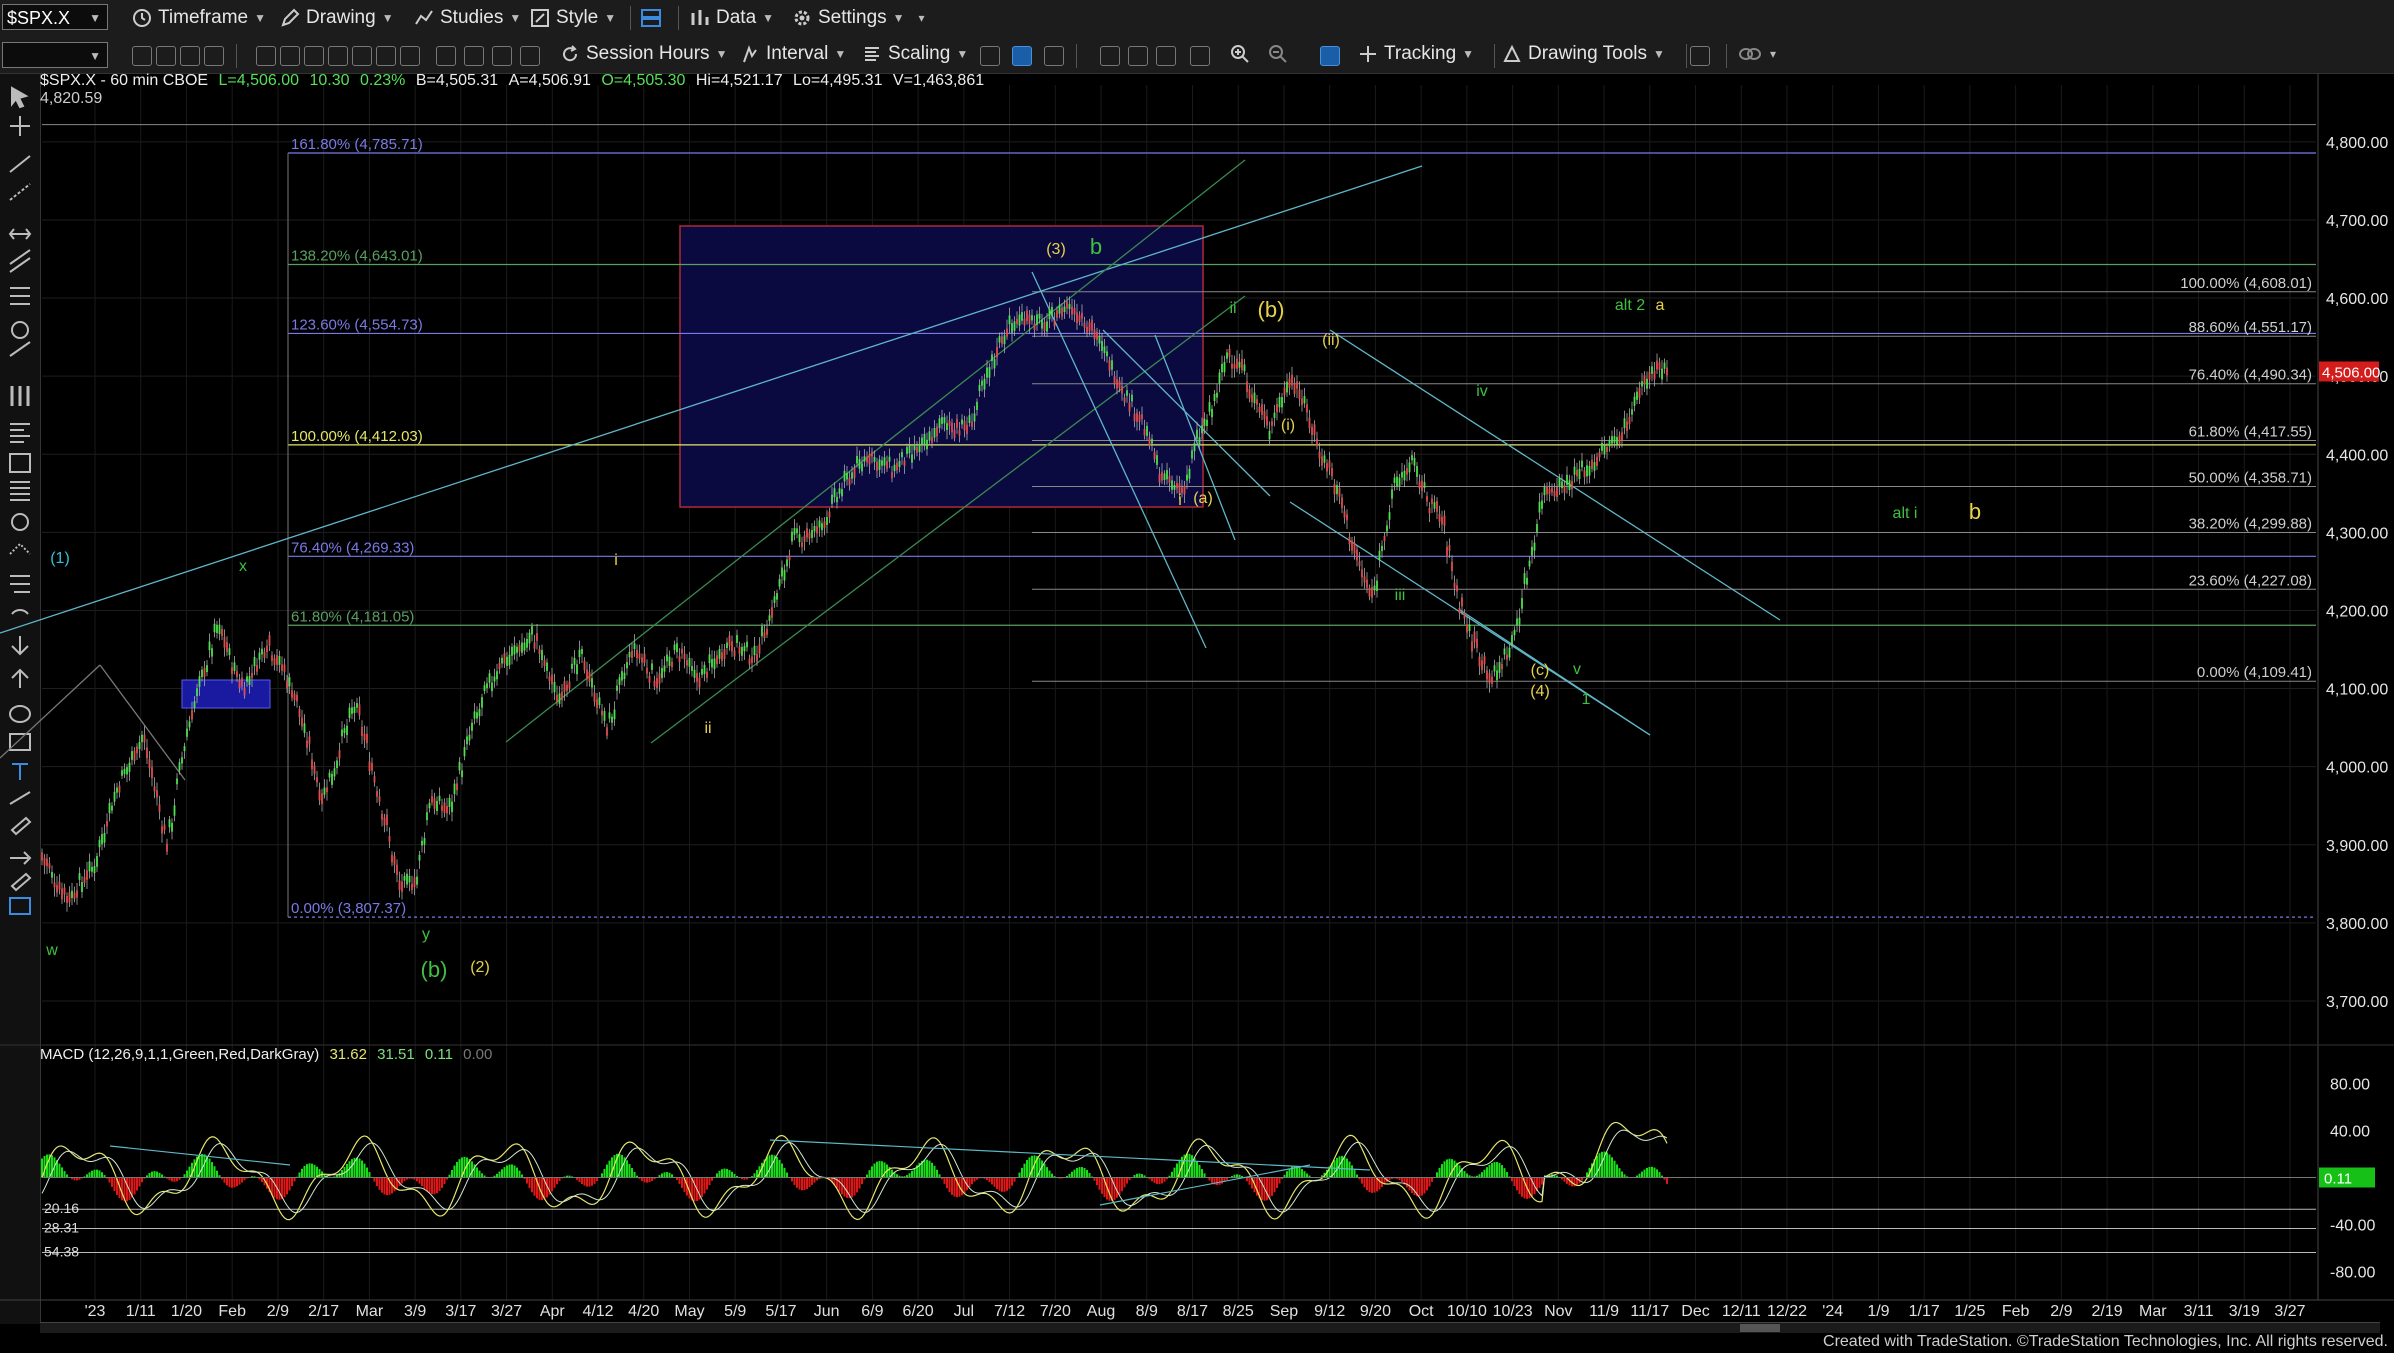 Image resolution: width=2394 pixels, height=1353 pixels. Describe the element at coordinates (1284, 1311) in the screenshot. I see `time-axis-label: Sep` at that location.